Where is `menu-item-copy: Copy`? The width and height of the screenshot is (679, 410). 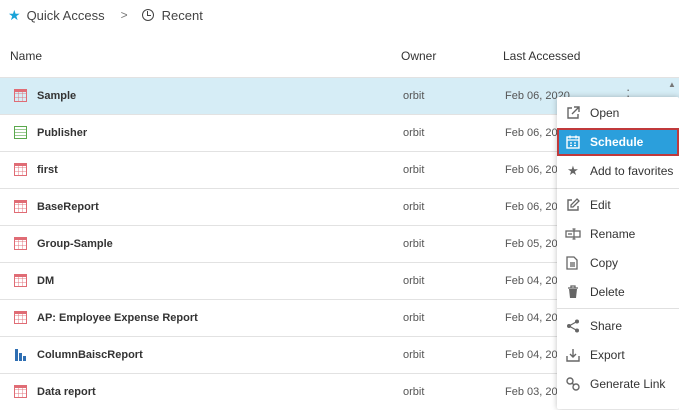
menu-item-copy: Copy is located at coordinates (618, 263).